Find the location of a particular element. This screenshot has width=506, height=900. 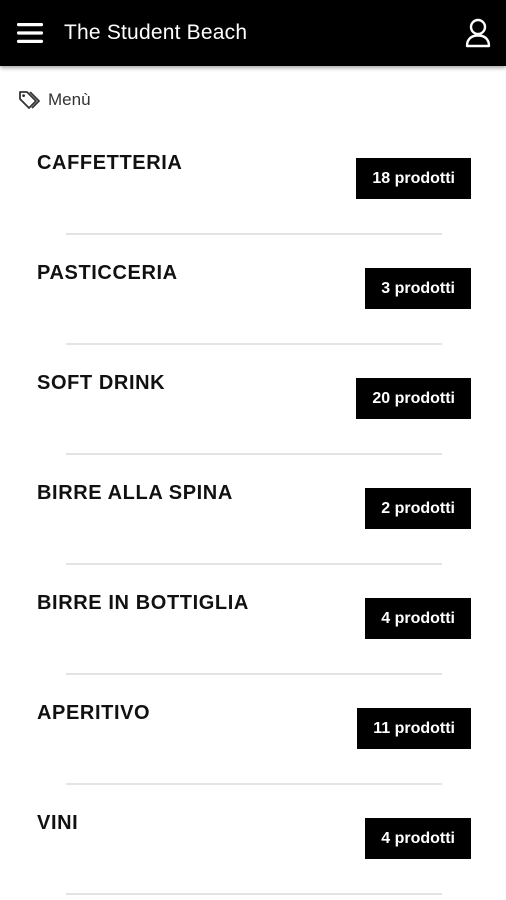

hamburger-menu-icon is located at coordinates (30, 33).